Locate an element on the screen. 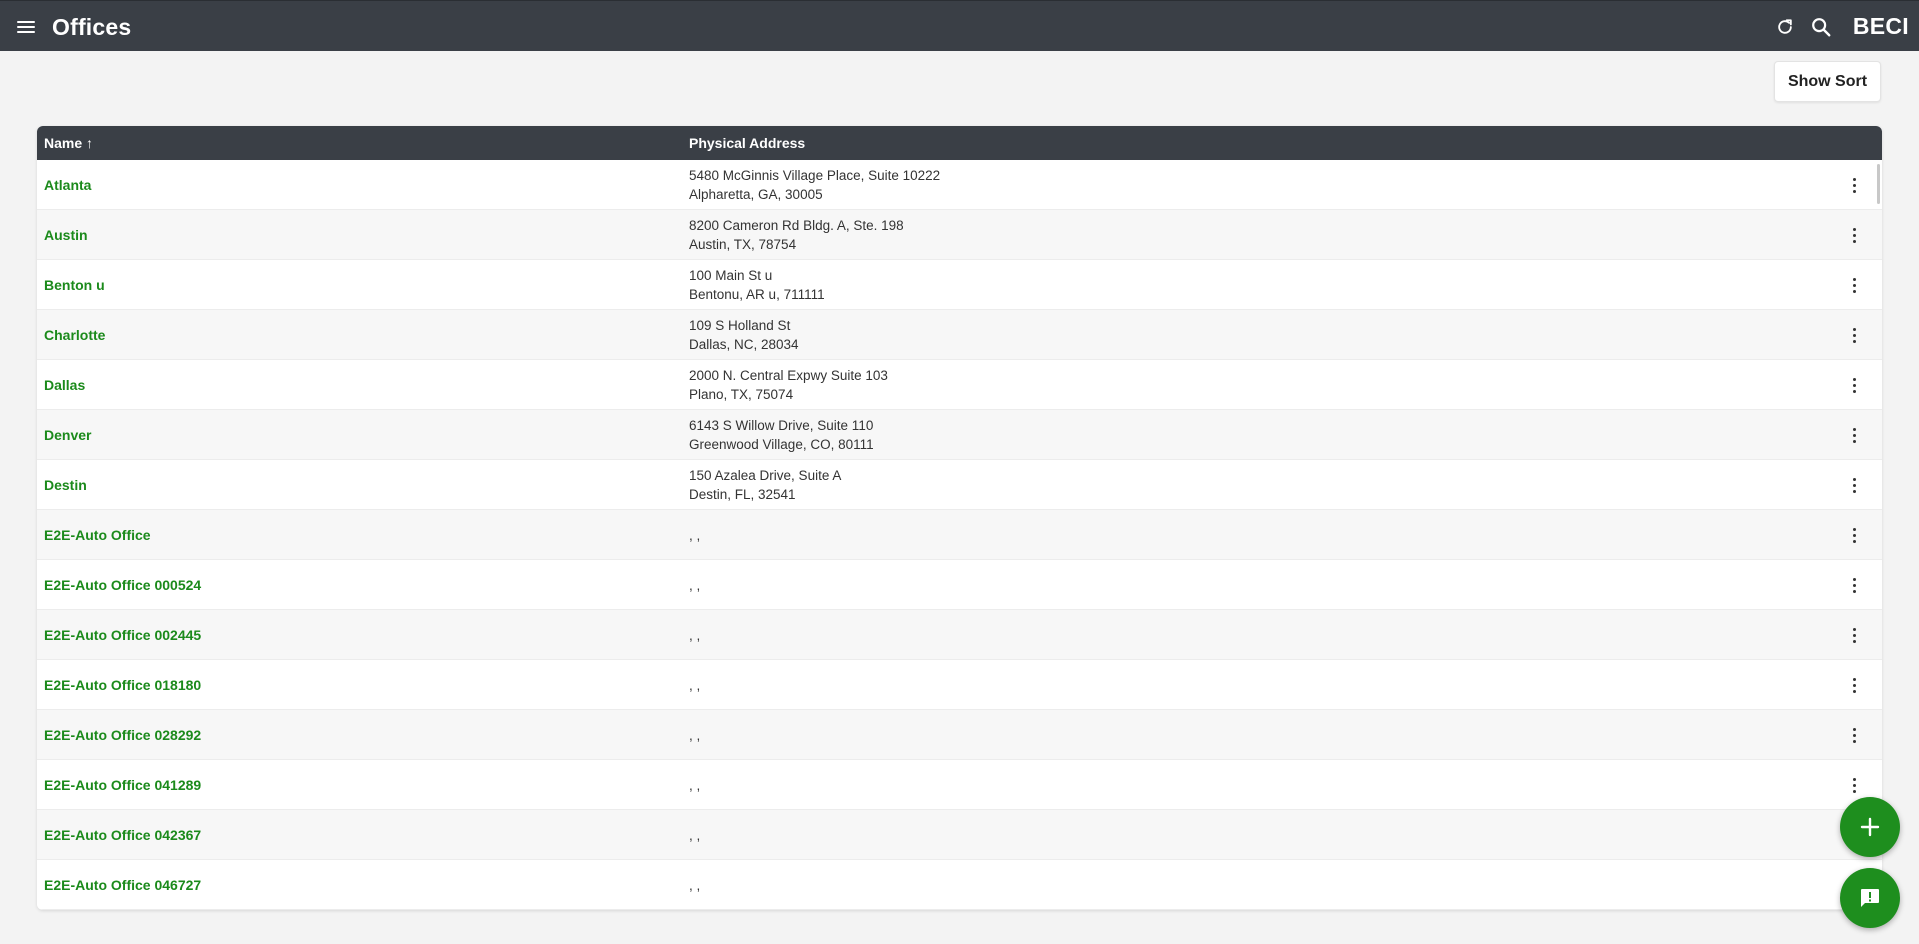  office-name-link: Denver is located at coordinates (67, 435).